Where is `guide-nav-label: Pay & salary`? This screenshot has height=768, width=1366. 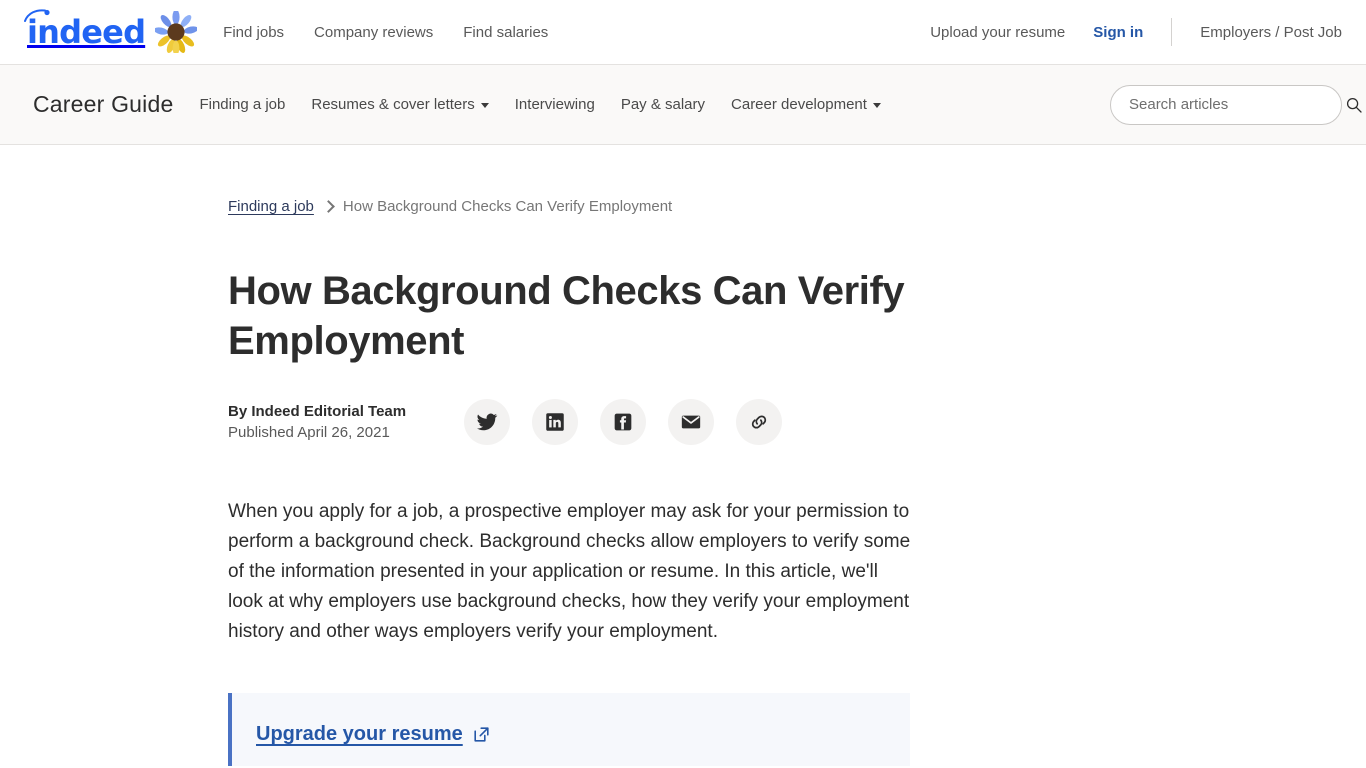 guide-nav-label: Pay & salary is located at coordinates (663, 104).